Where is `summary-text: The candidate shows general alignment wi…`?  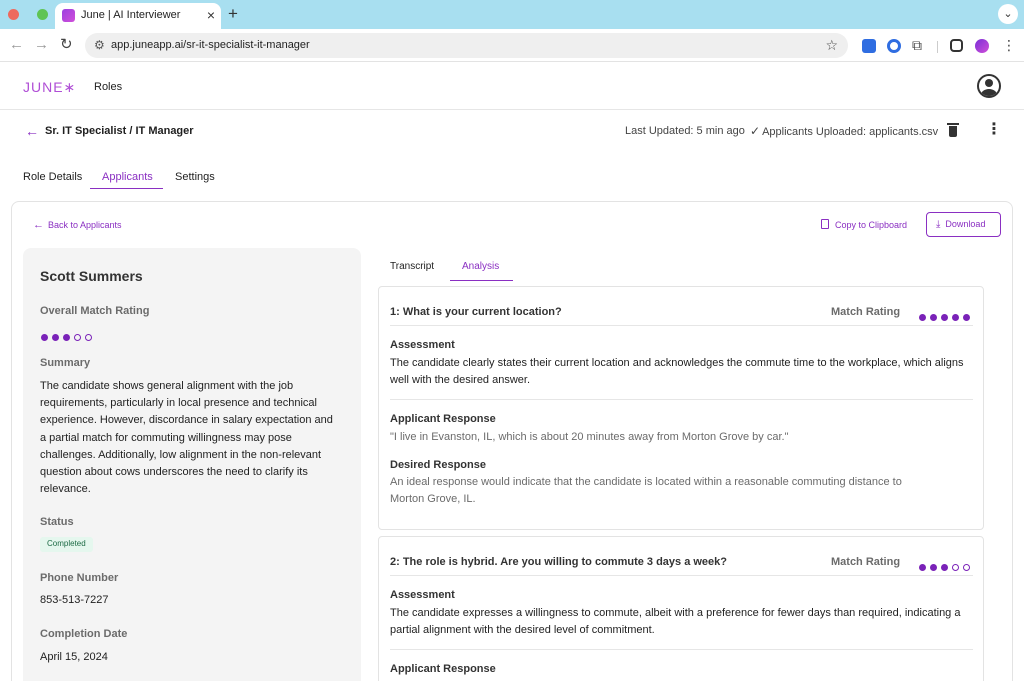
summary-text: The candidate shows general alignment wi… is located at coordinates (186, 438).